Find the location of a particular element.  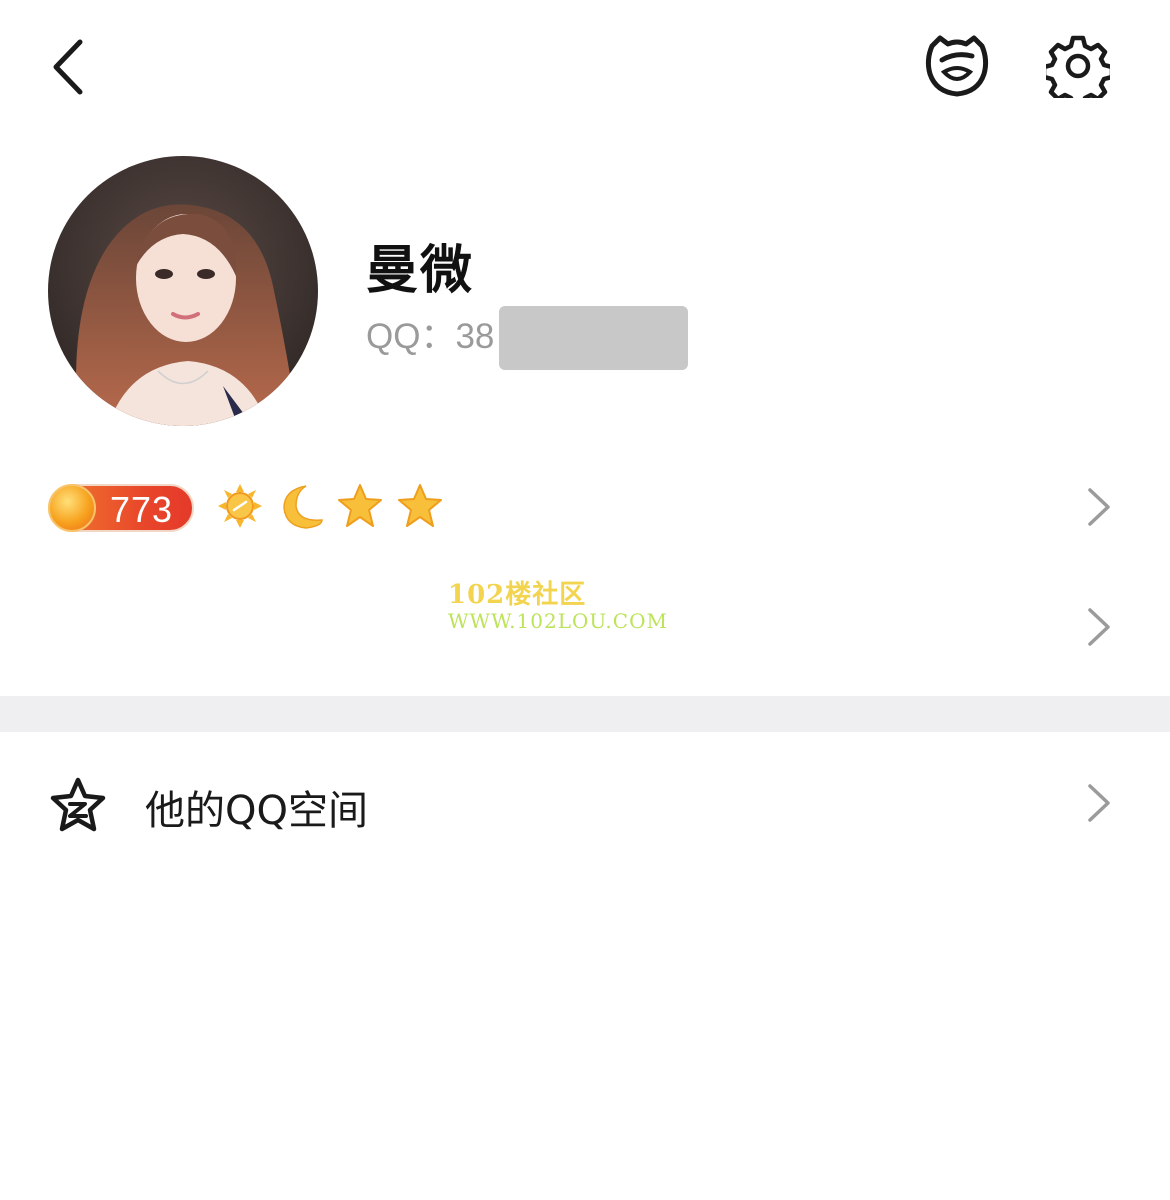

qq-number-visible: QQ：38 is located at coordinates (430, 336).